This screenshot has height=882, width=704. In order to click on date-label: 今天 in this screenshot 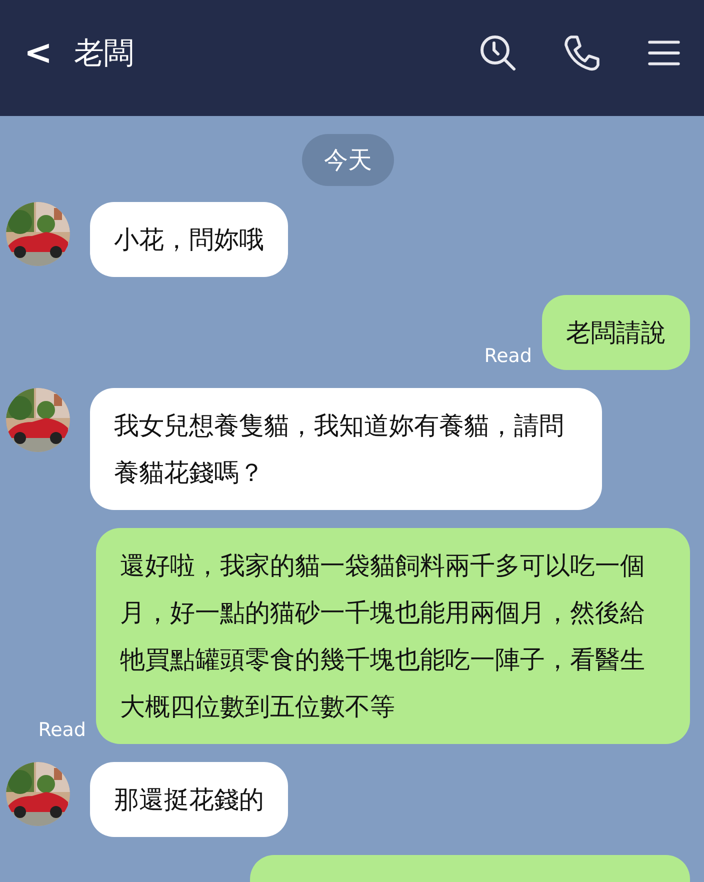, I will do `click(348, 160)`.